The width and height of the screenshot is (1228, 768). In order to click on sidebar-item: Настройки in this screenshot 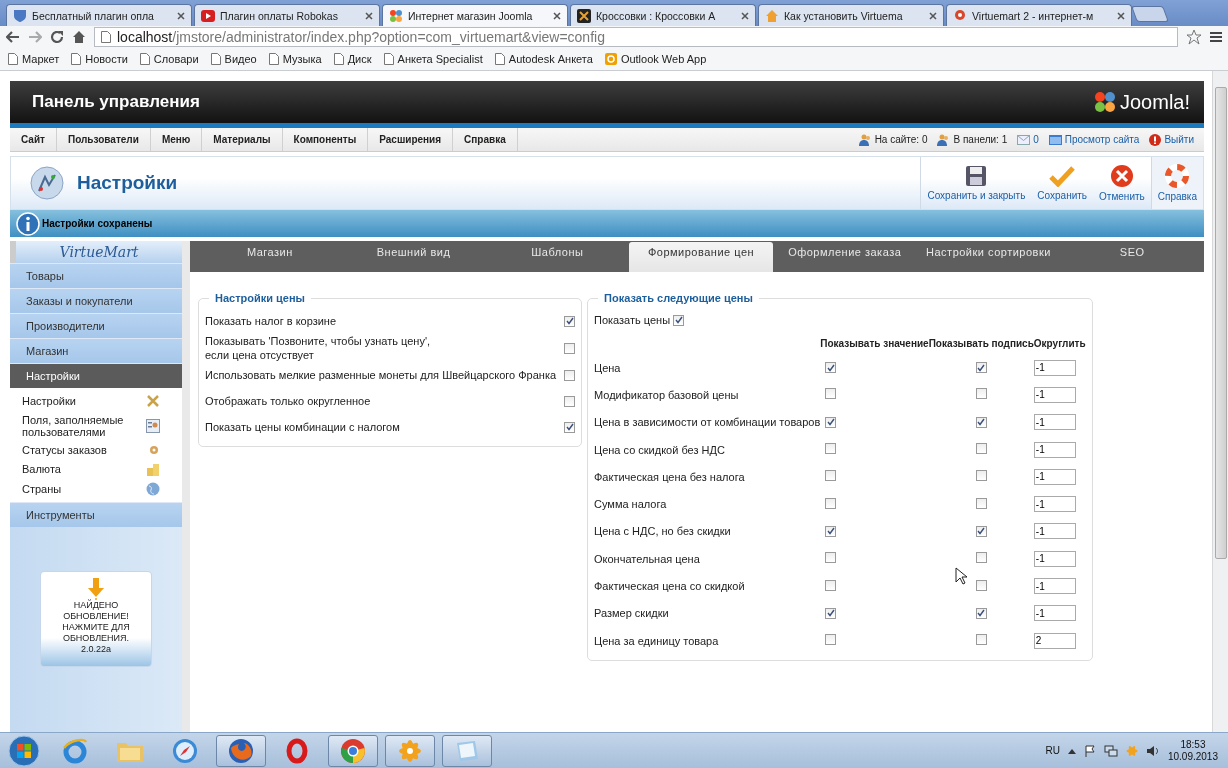, I will do `click(96, 375)`.